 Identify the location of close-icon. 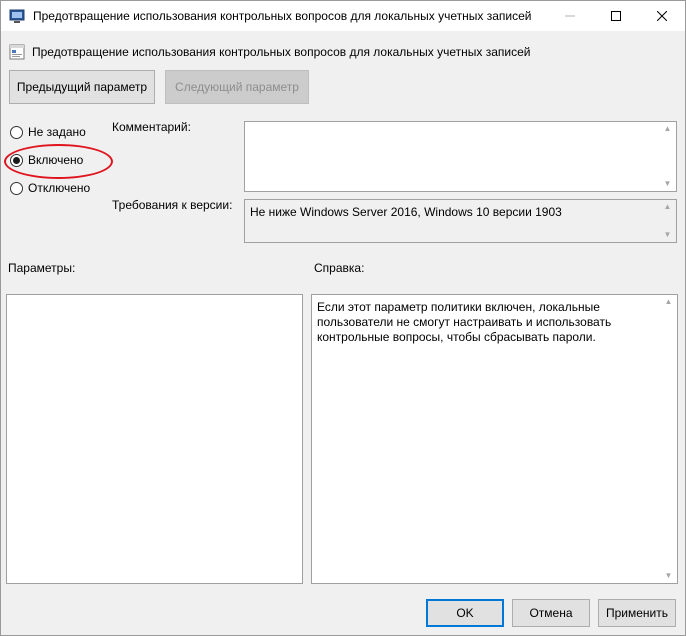
(662, 16).